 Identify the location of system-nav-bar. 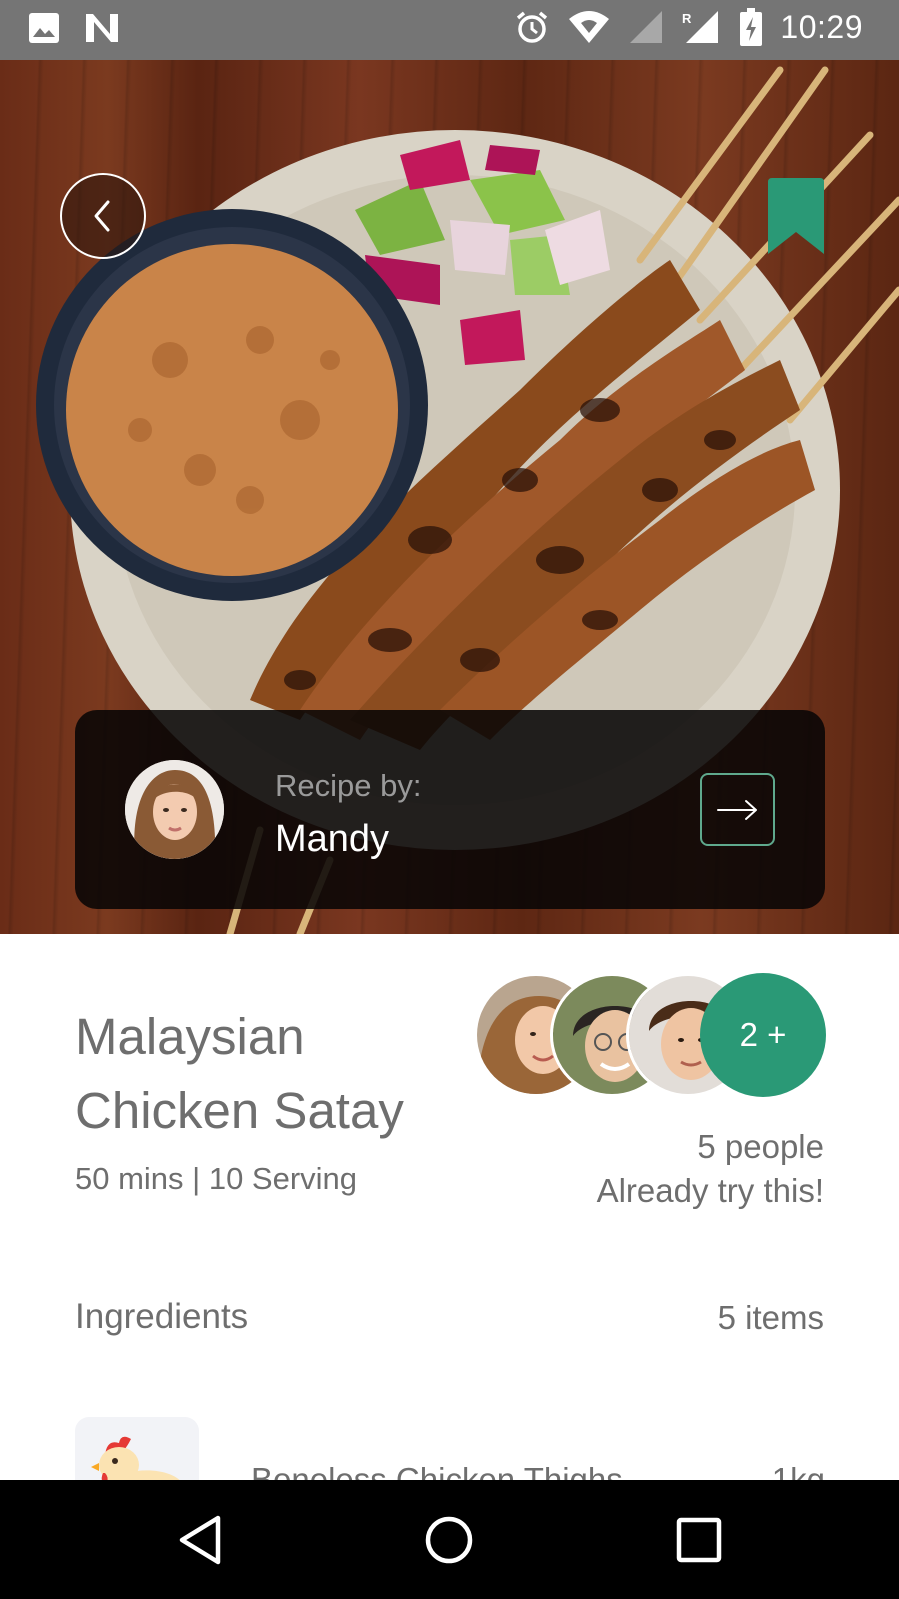
(449, 1539).